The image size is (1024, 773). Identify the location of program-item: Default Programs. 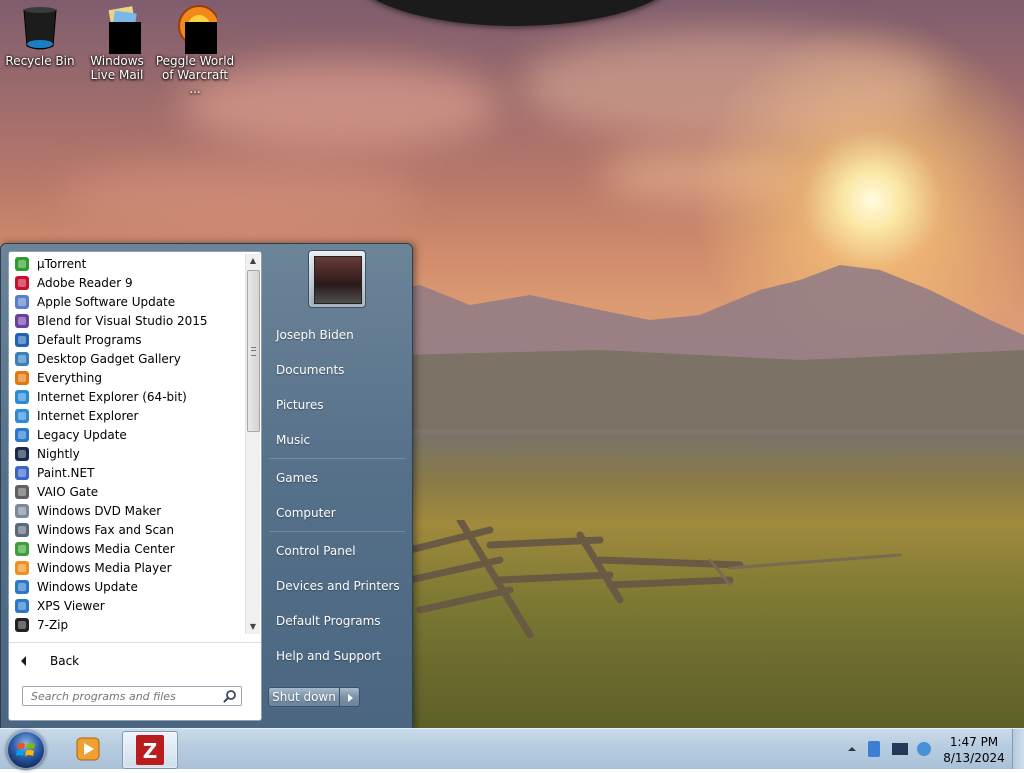
(128, 339).